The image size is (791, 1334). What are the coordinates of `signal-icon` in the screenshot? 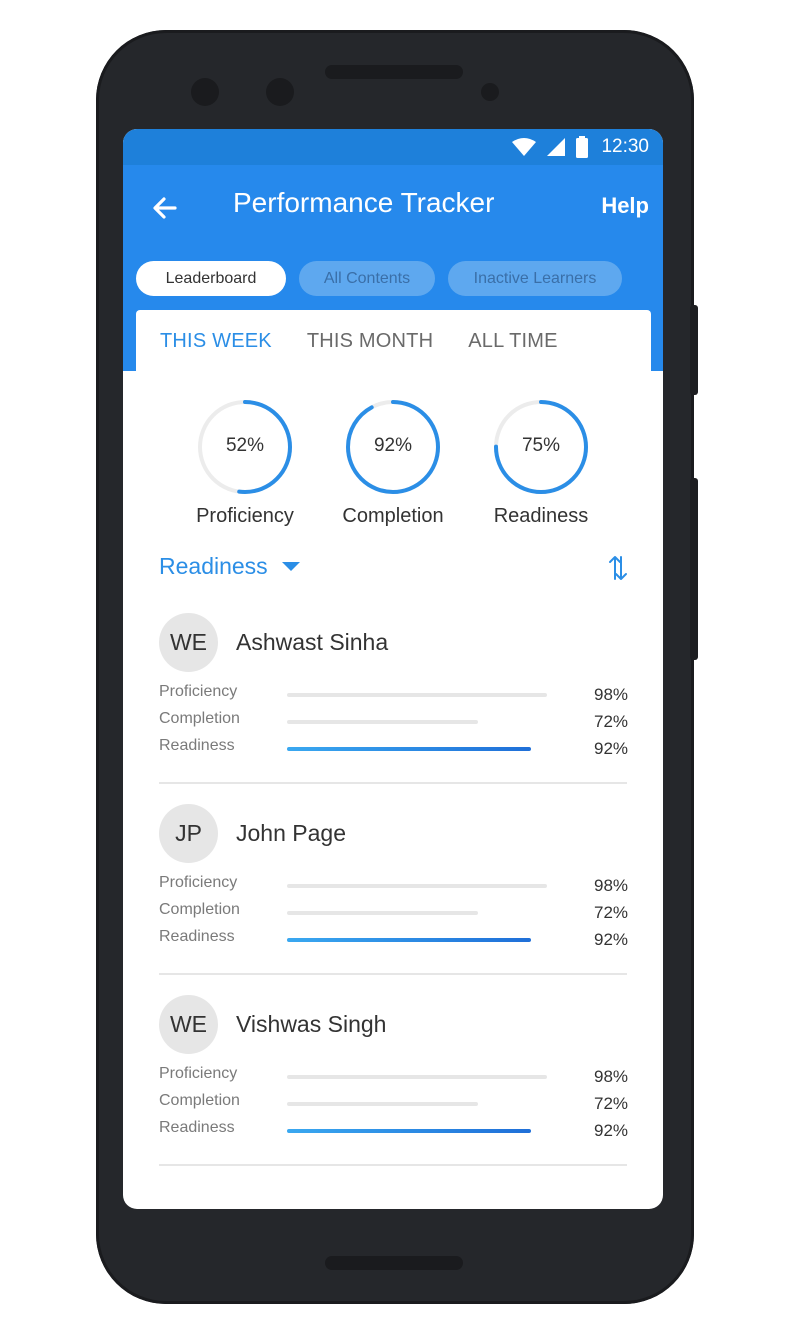 It's located at (556, 147).